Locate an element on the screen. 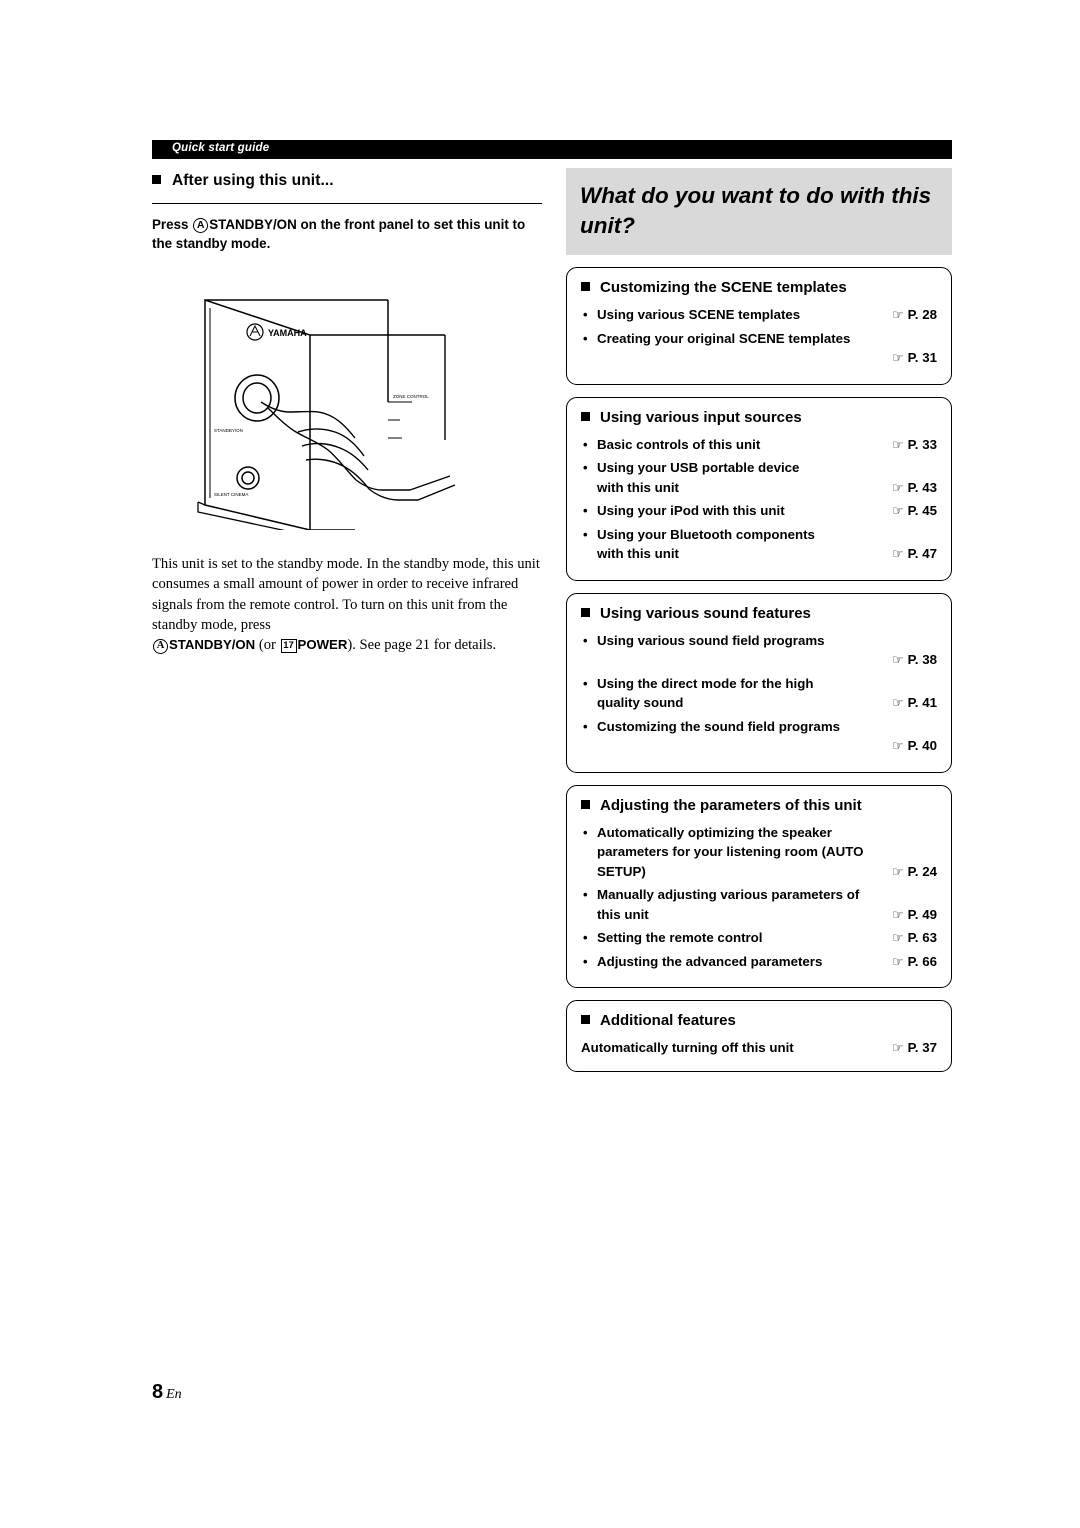 The height and width of the screenshot is (1528, 1080). feature-link-text: with this unit is located at coordinates (638, 487).